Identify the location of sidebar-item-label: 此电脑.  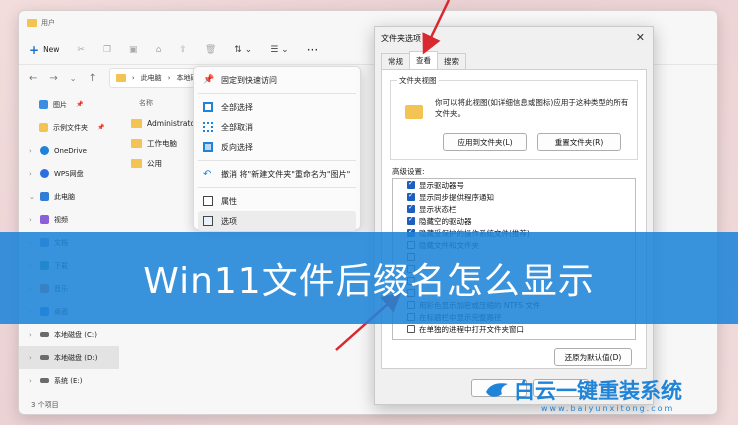
(64, 196).